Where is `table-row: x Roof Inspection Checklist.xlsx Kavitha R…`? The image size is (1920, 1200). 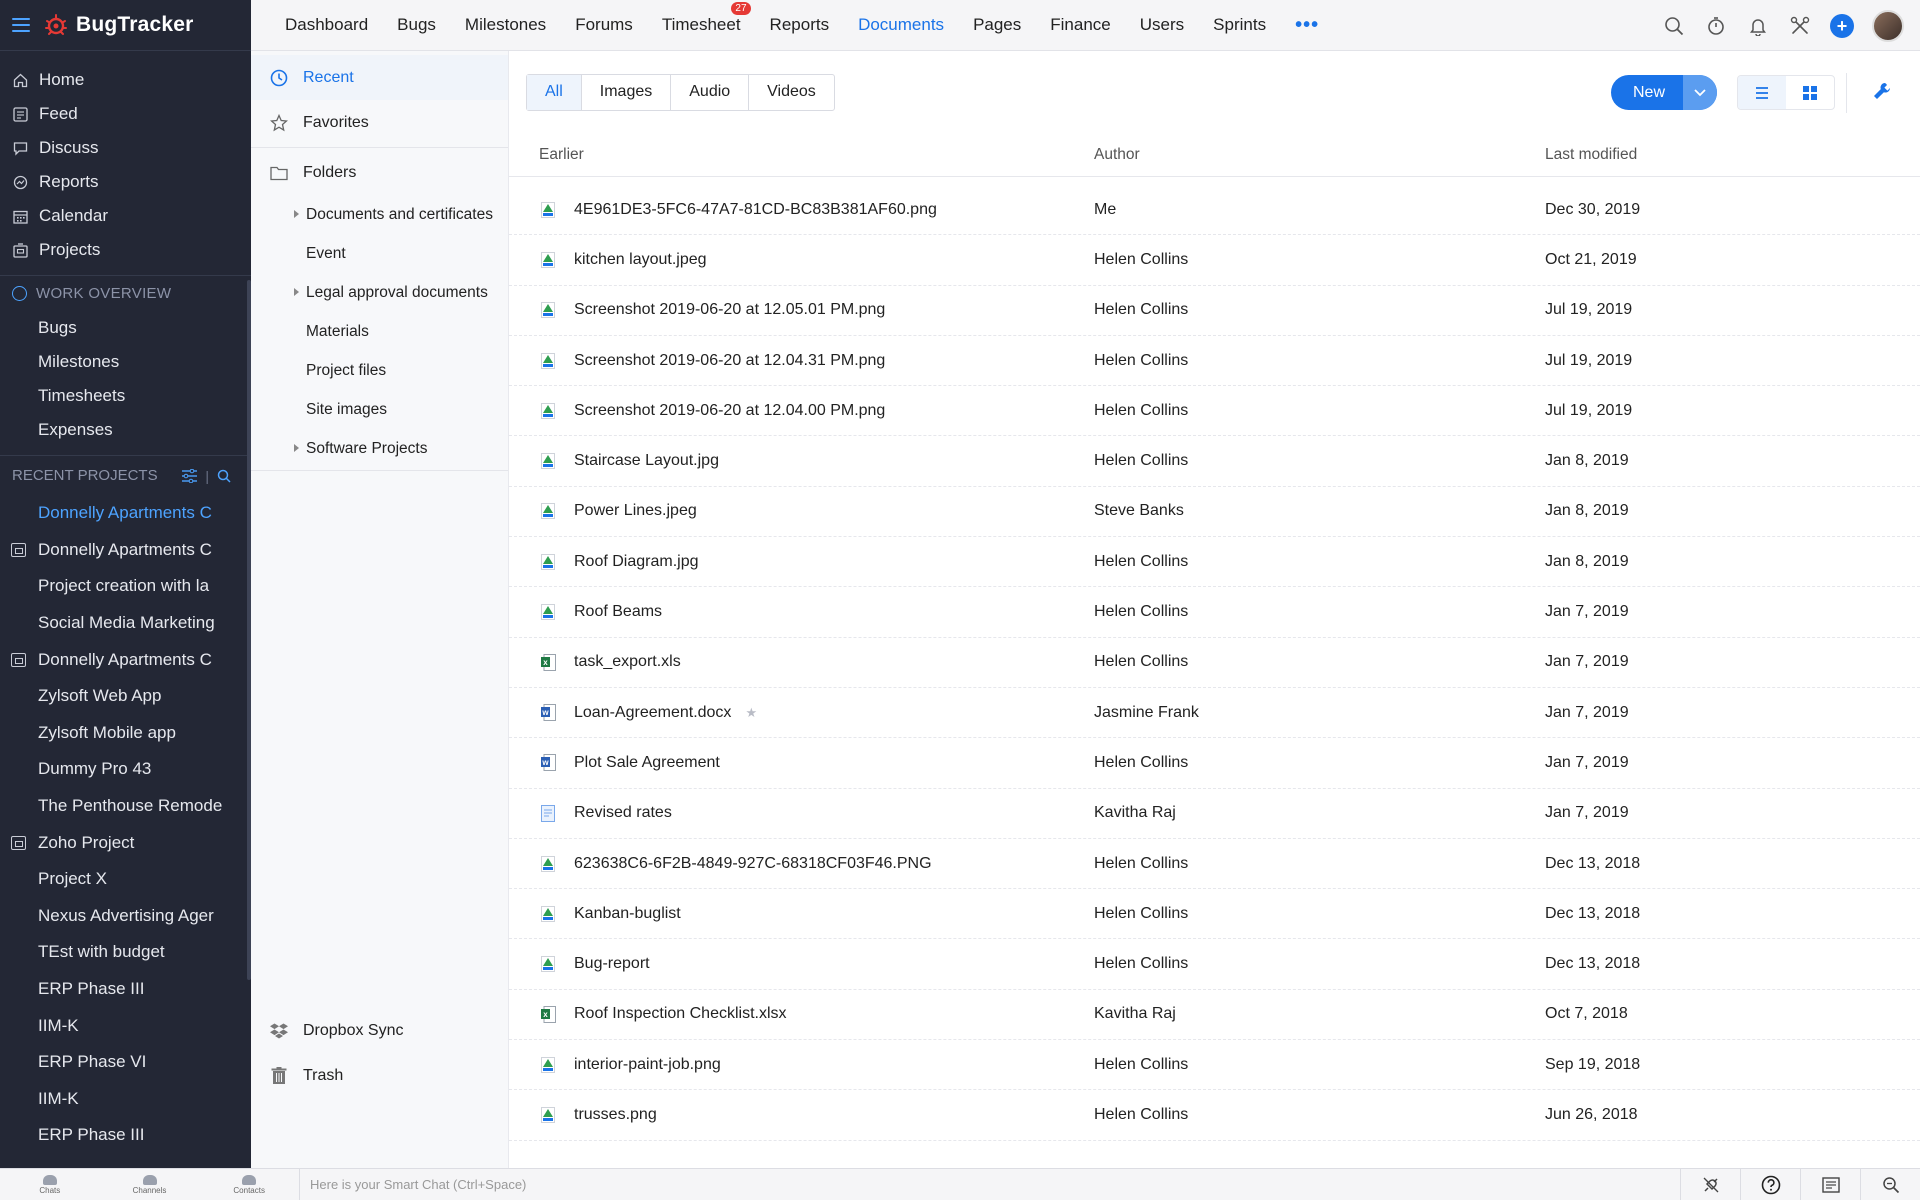
table-row: x Roof Inspection Checklist.xlsx Kavitha R… is located at coordinates (1214, 1015).